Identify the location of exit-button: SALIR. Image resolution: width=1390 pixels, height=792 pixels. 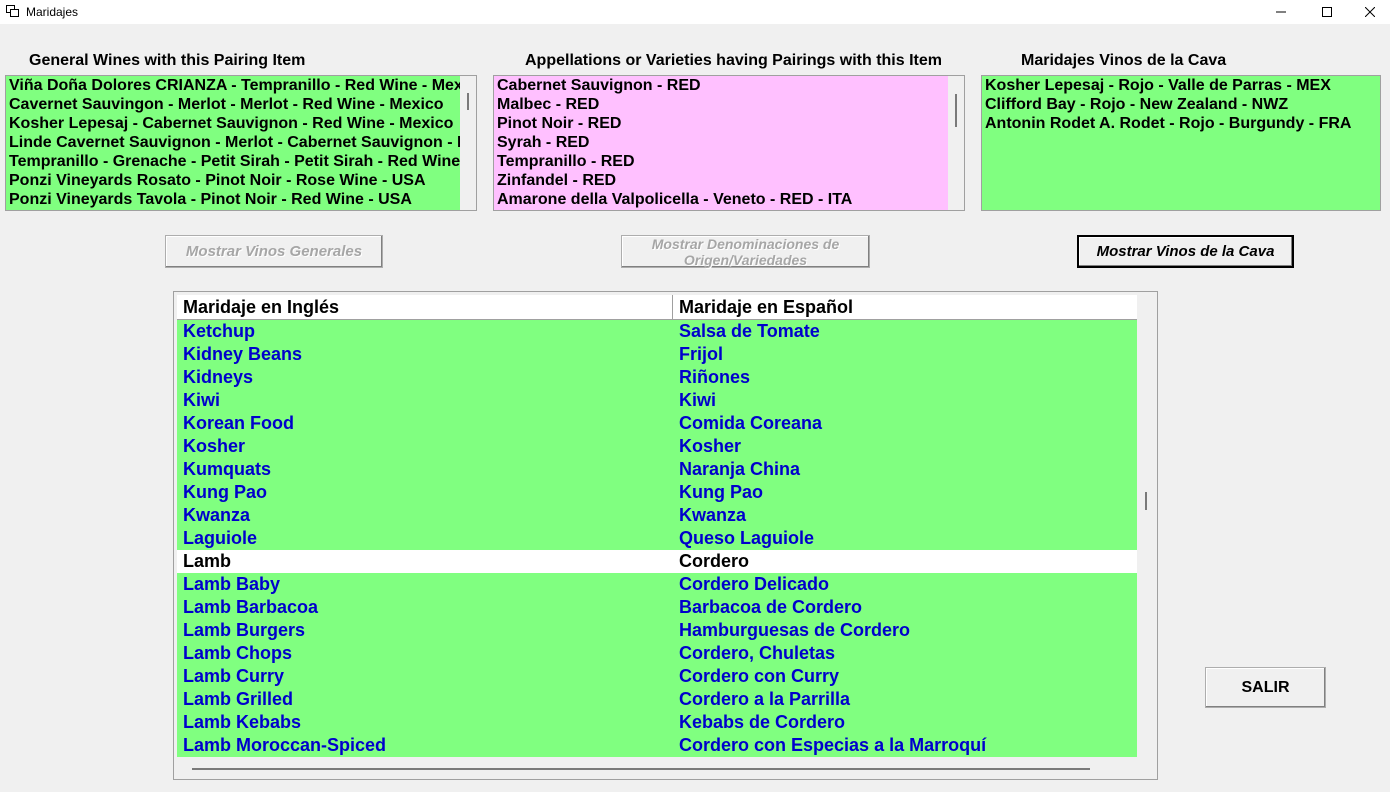
(1265, 687).